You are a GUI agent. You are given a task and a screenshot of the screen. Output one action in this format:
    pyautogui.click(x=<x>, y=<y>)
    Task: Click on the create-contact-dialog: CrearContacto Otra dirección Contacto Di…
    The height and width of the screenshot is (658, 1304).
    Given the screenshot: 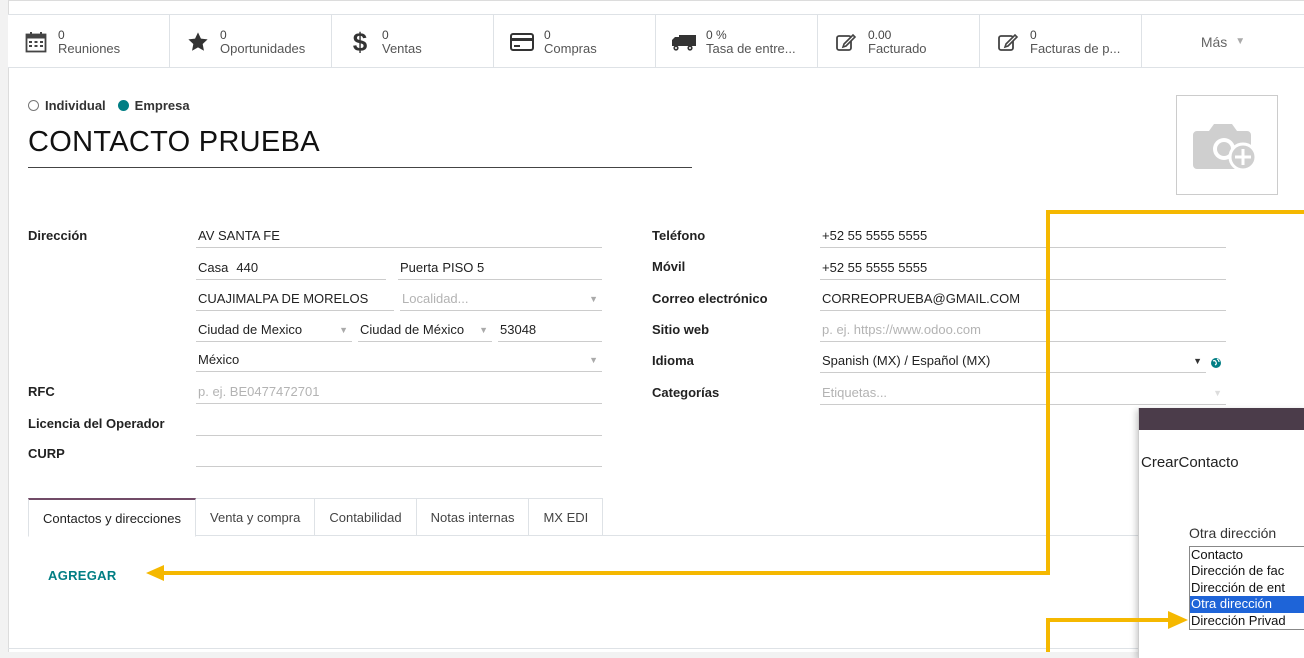 What is the action you would take?
    pyautogui.click(x=1221, y=533)
    